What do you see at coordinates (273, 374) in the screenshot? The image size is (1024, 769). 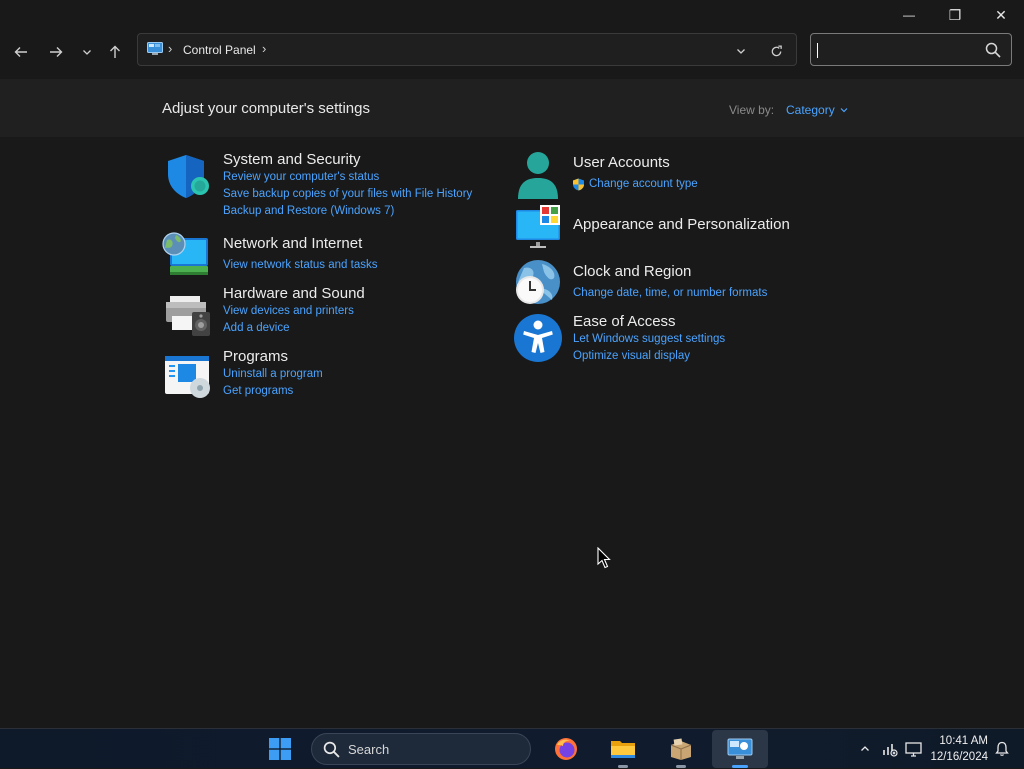 I see `uninstall-program-link: Uninstall a program` at bounding box center [273, 374].